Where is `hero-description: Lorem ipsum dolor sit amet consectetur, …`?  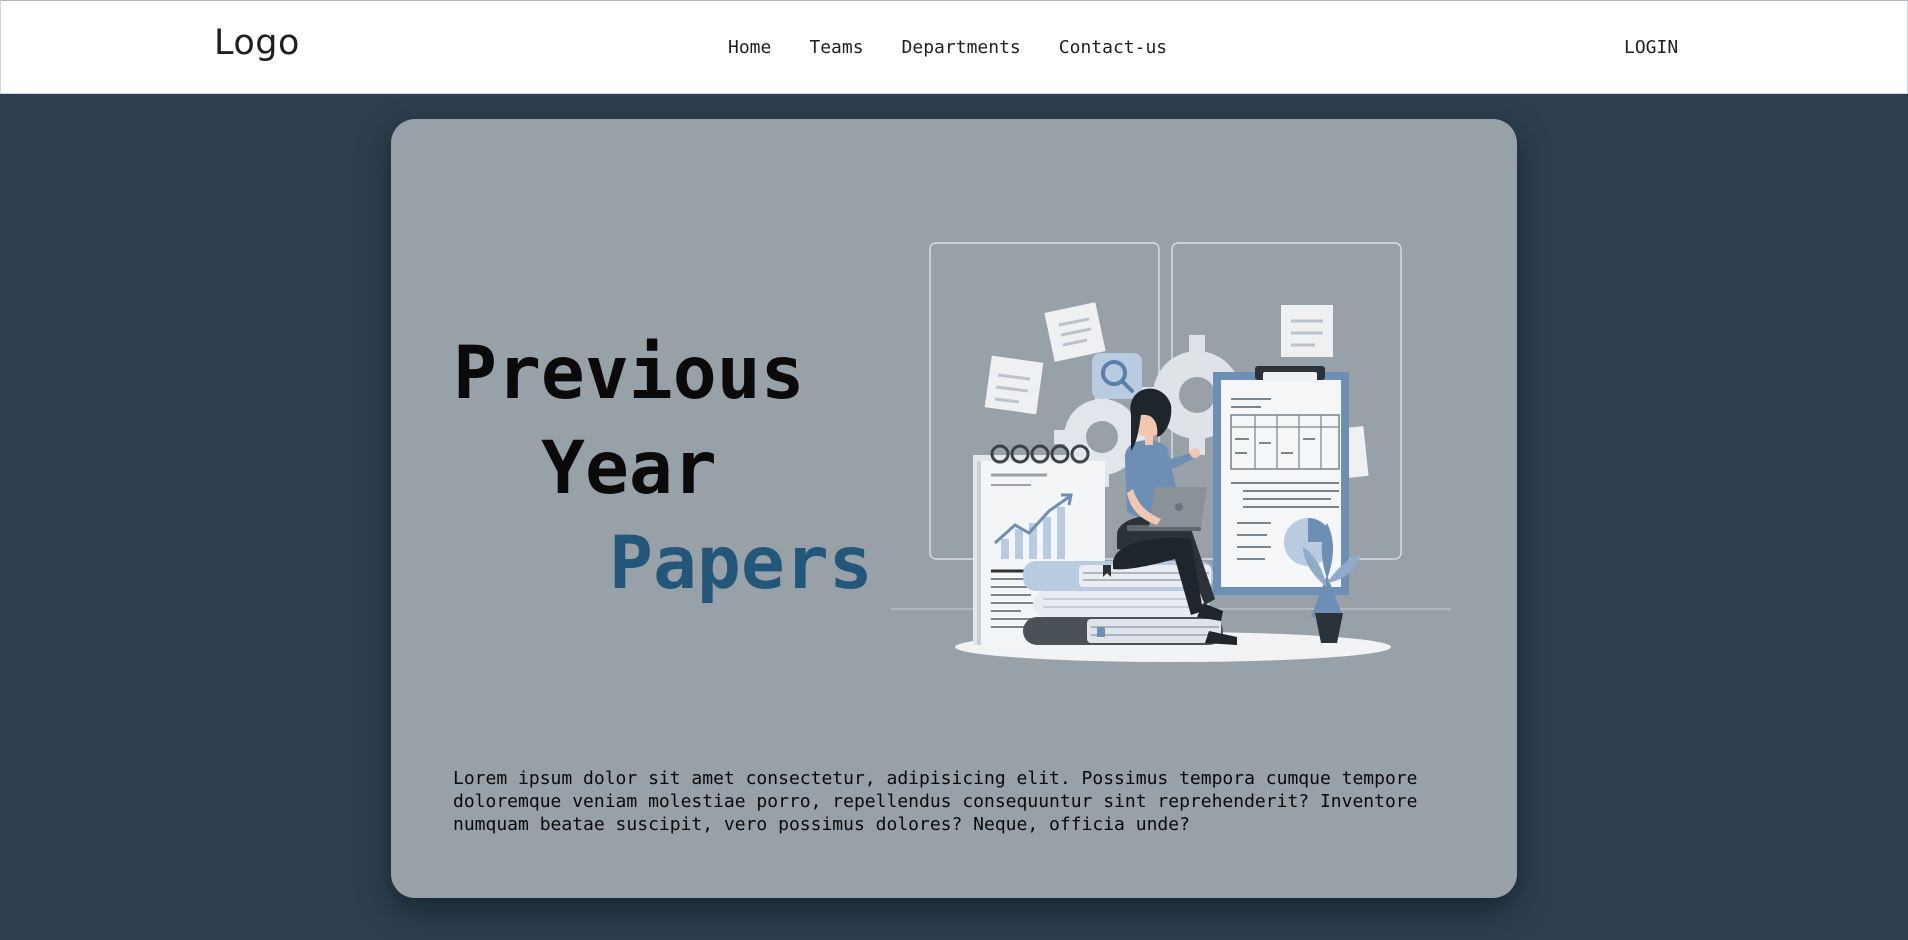
hero-description: Lorem ipsum dolor sit amet consectetur, … is located at coordinates (935, 801).